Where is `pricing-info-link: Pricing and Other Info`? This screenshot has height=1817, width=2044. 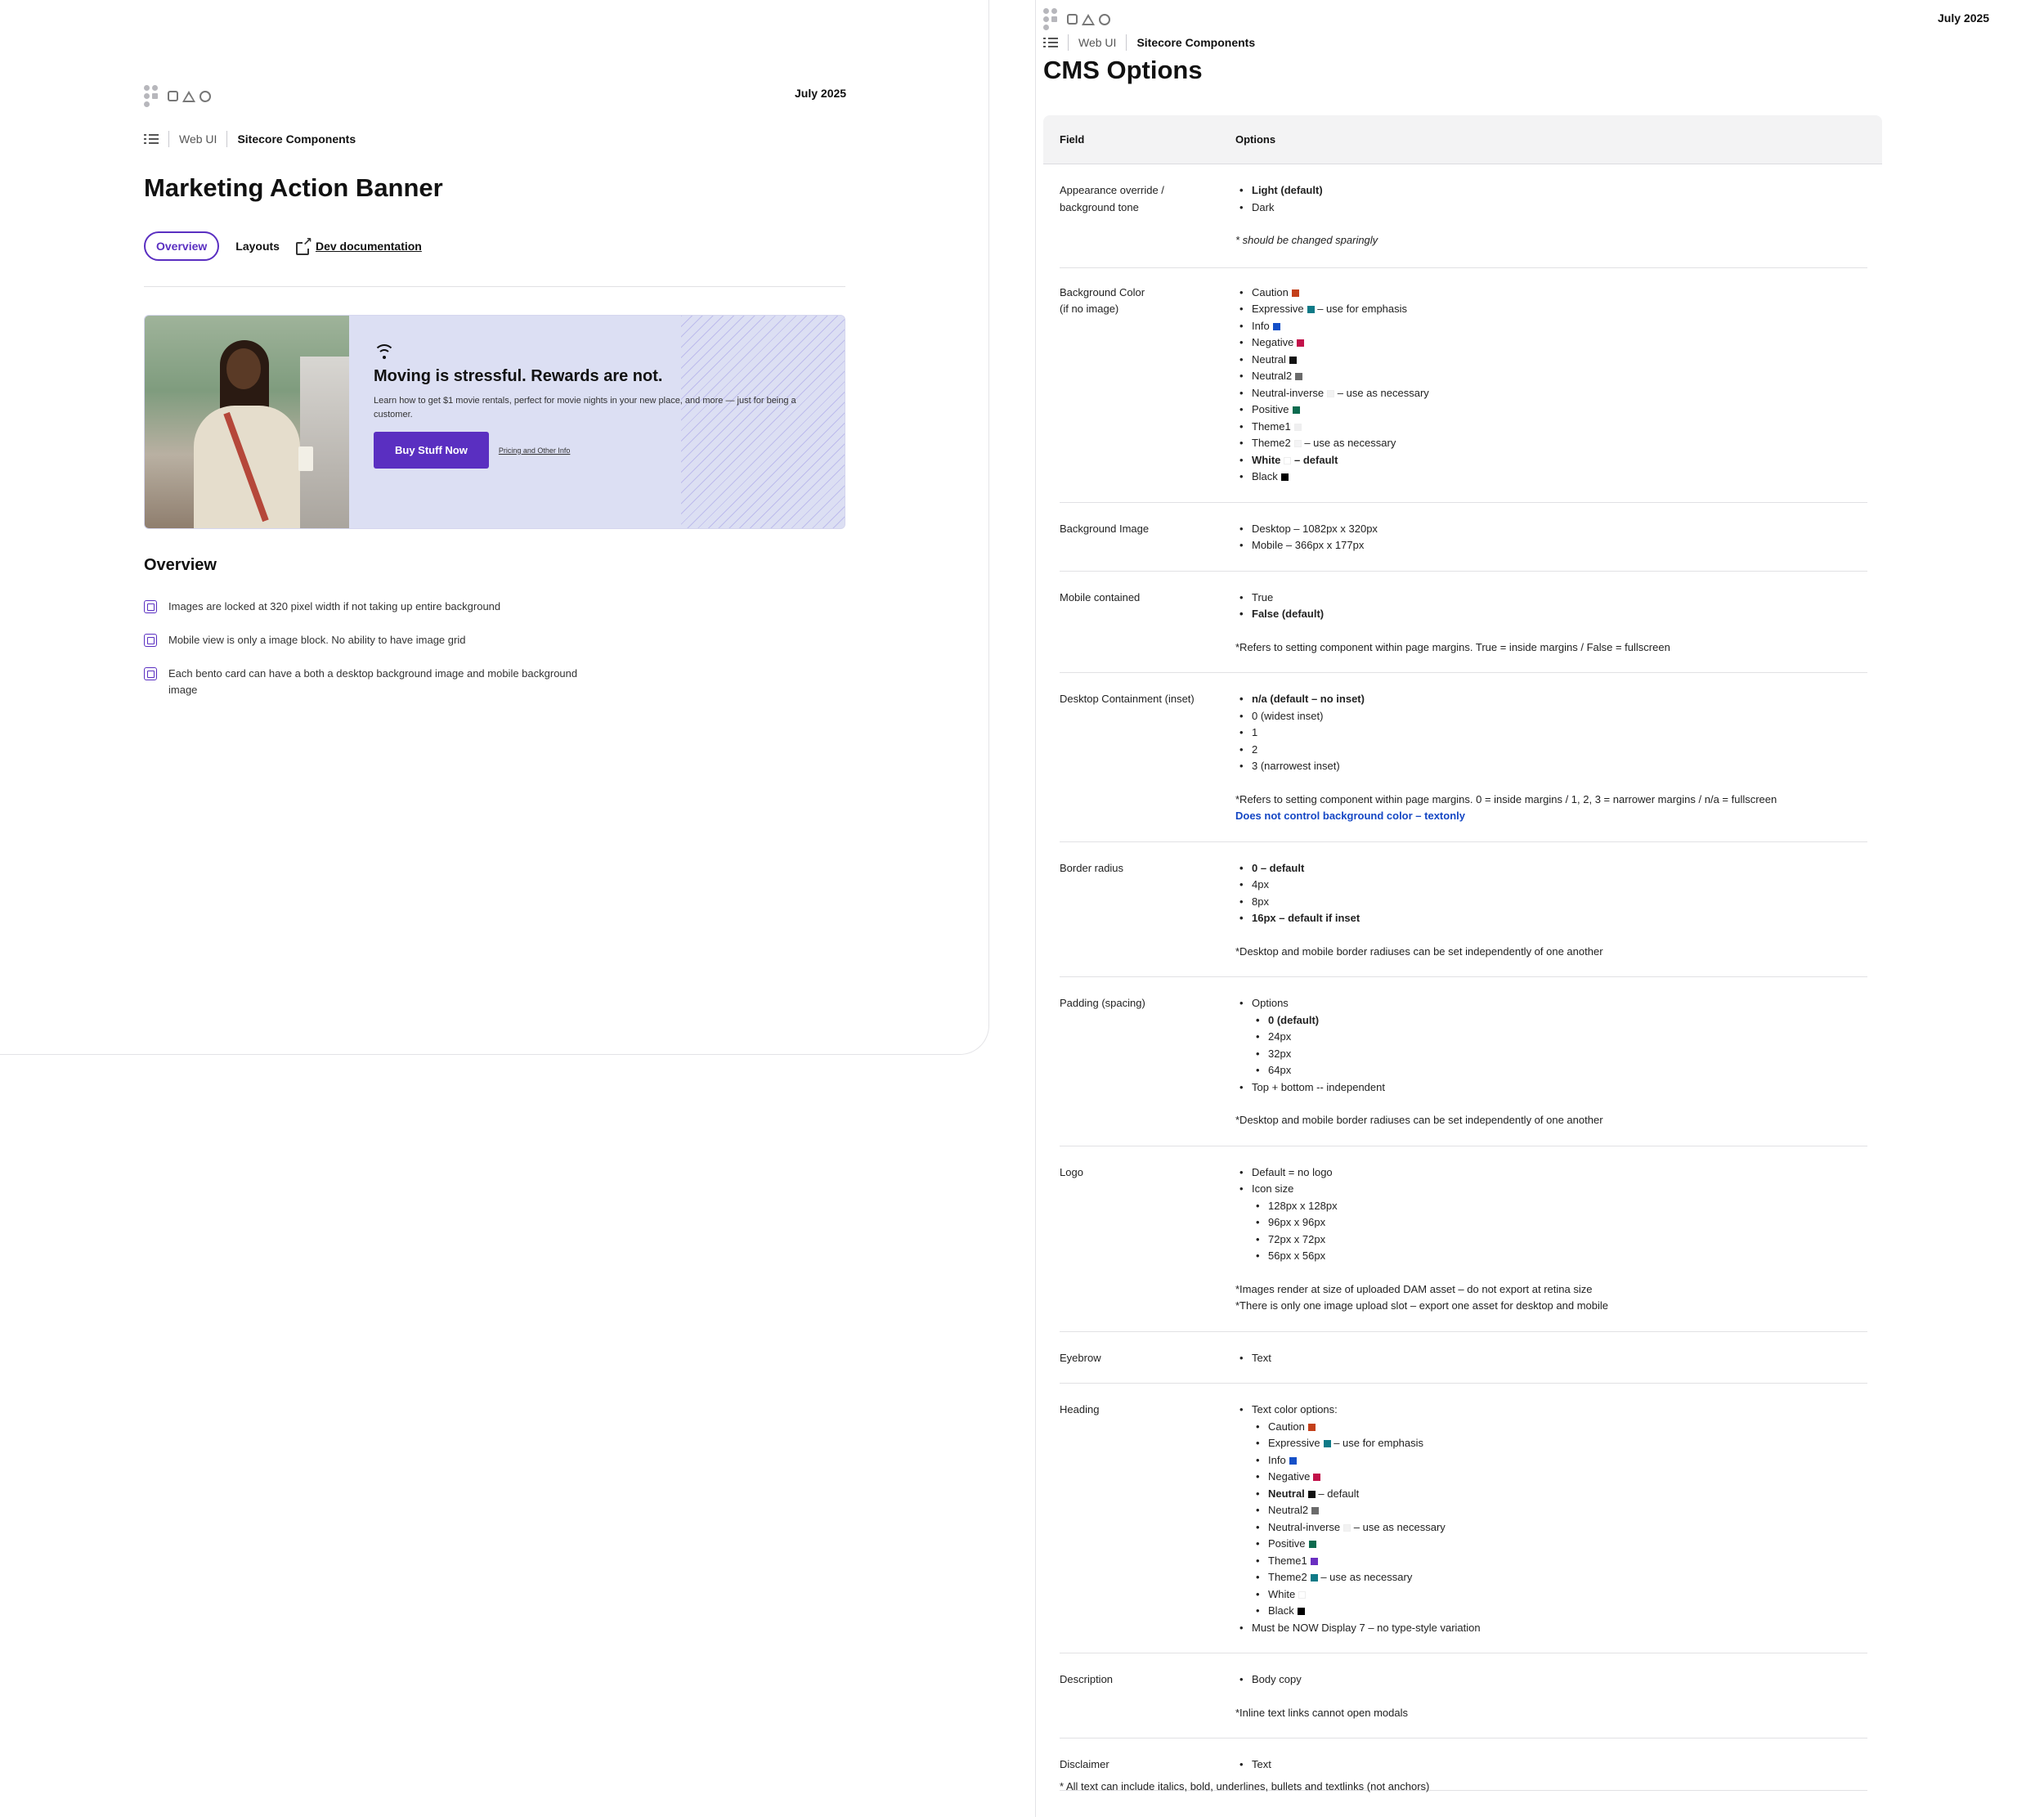 pricing-info-link: Pricing and Other Info is located at coordinates (535, 451).